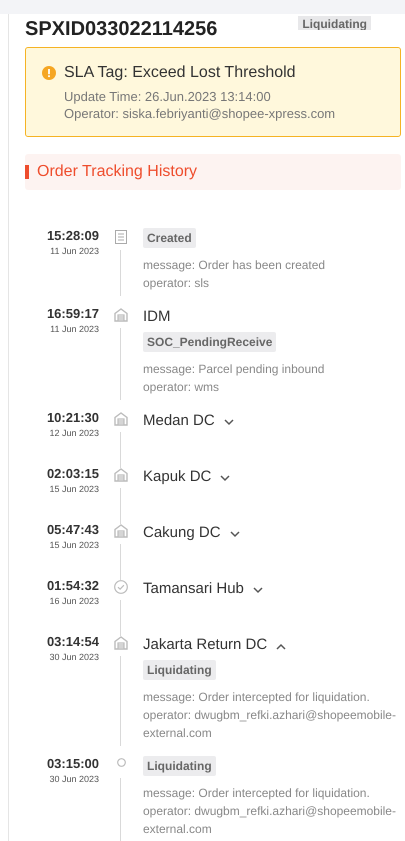 This screenshot has height=841, width=405. I want to click on event-detail: operator: wms, so click(181, 387).